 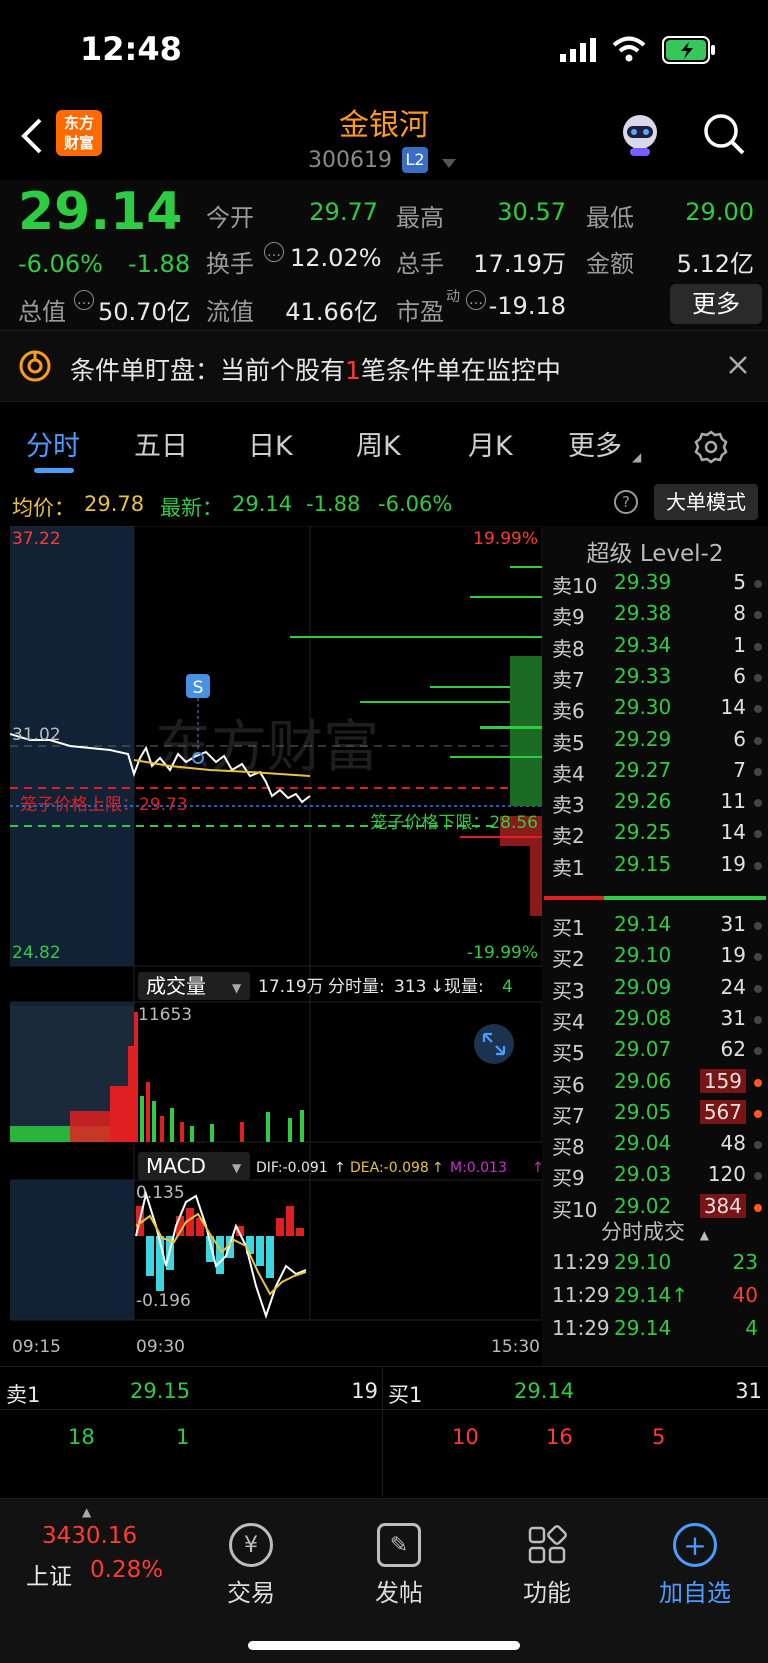 What do you see at coordinates (230, 218) in the screenshot?
I see `open-label: 今开` at bounding box center [230, 218].